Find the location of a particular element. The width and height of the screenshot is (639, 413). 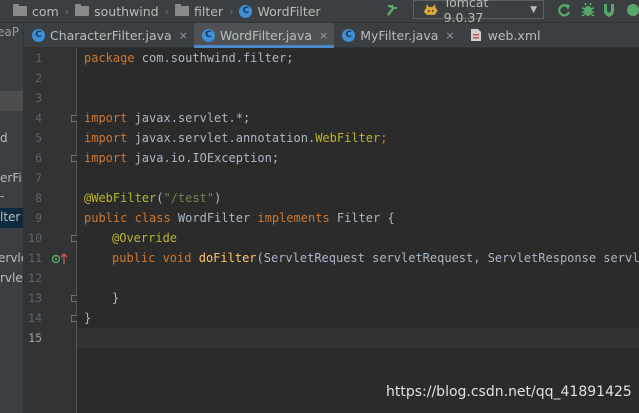

code-line-6: import java.io.IOException; is located at coordinates (181, 158).